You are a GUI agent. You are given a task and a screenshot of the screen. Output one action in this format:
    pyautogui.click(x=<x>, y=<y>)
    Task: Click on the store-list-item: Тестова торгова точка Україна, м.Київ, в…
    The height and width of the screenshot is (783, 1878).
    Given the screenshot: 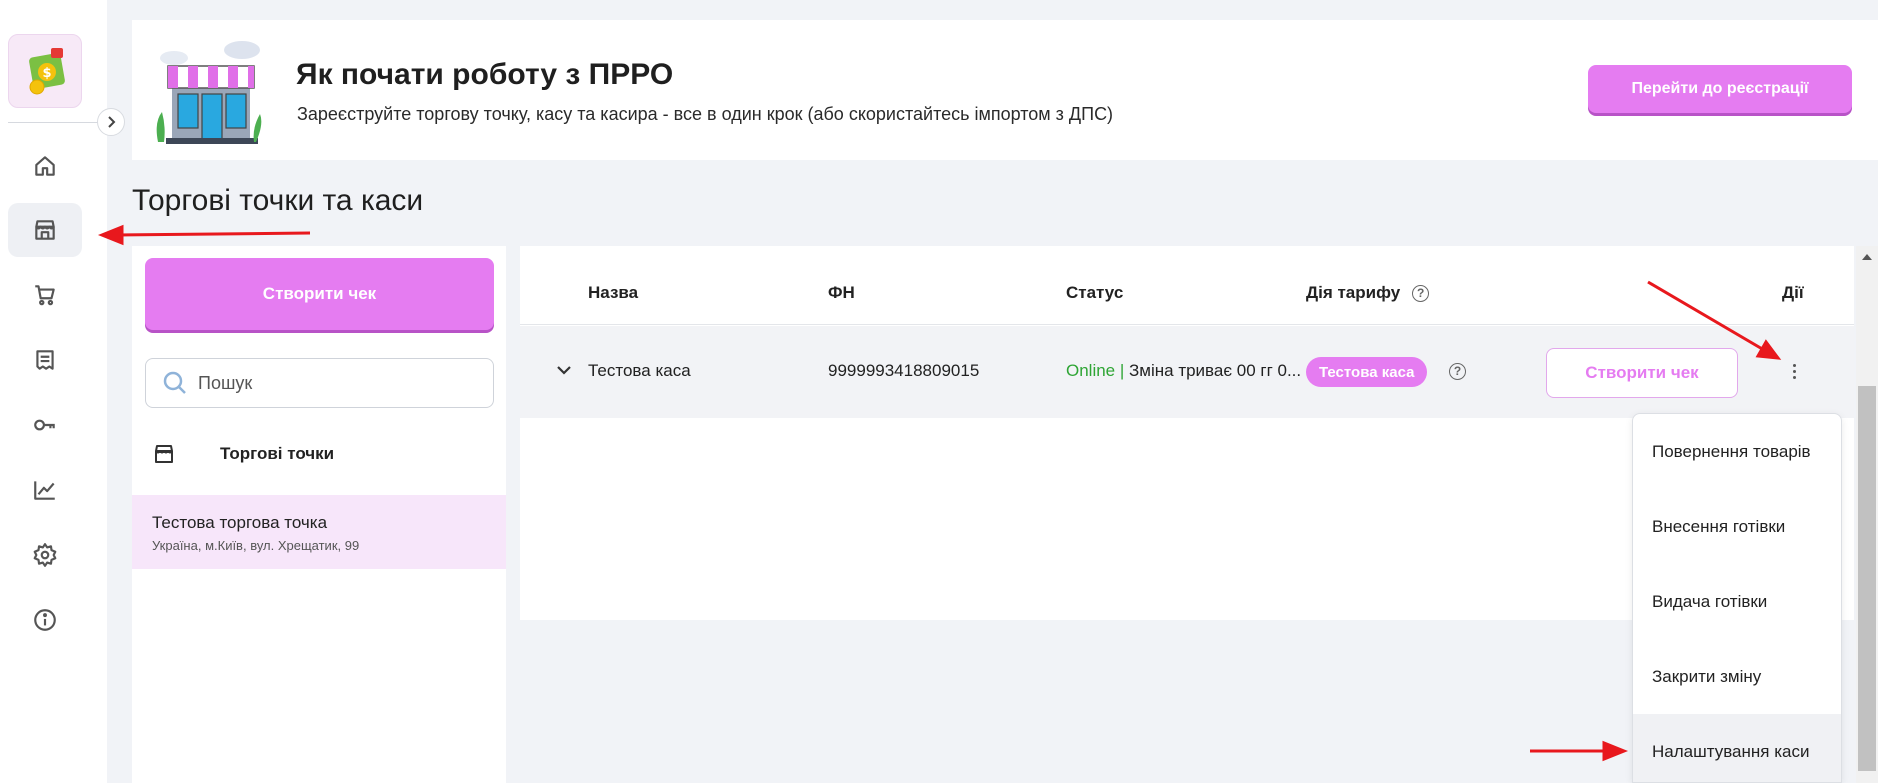 What is the action you would take?
    pyautogui.click(x=319, y=532)
    